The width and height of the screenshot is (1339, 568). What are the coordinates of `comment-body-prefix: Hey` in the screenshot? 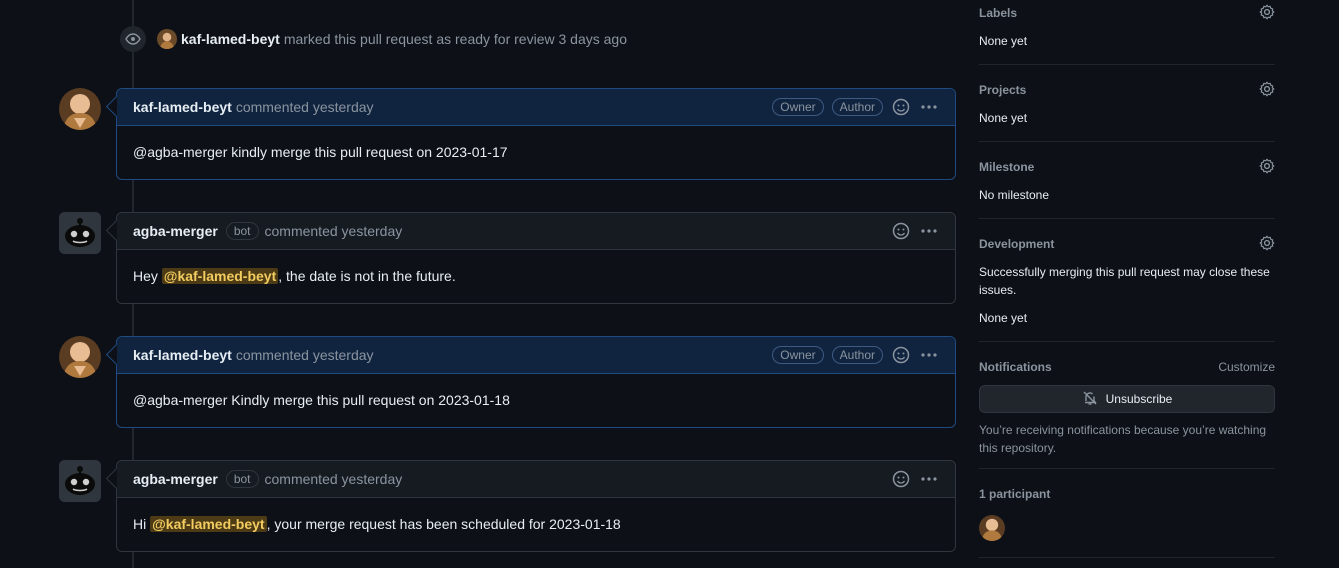 It's located at (147, 276).